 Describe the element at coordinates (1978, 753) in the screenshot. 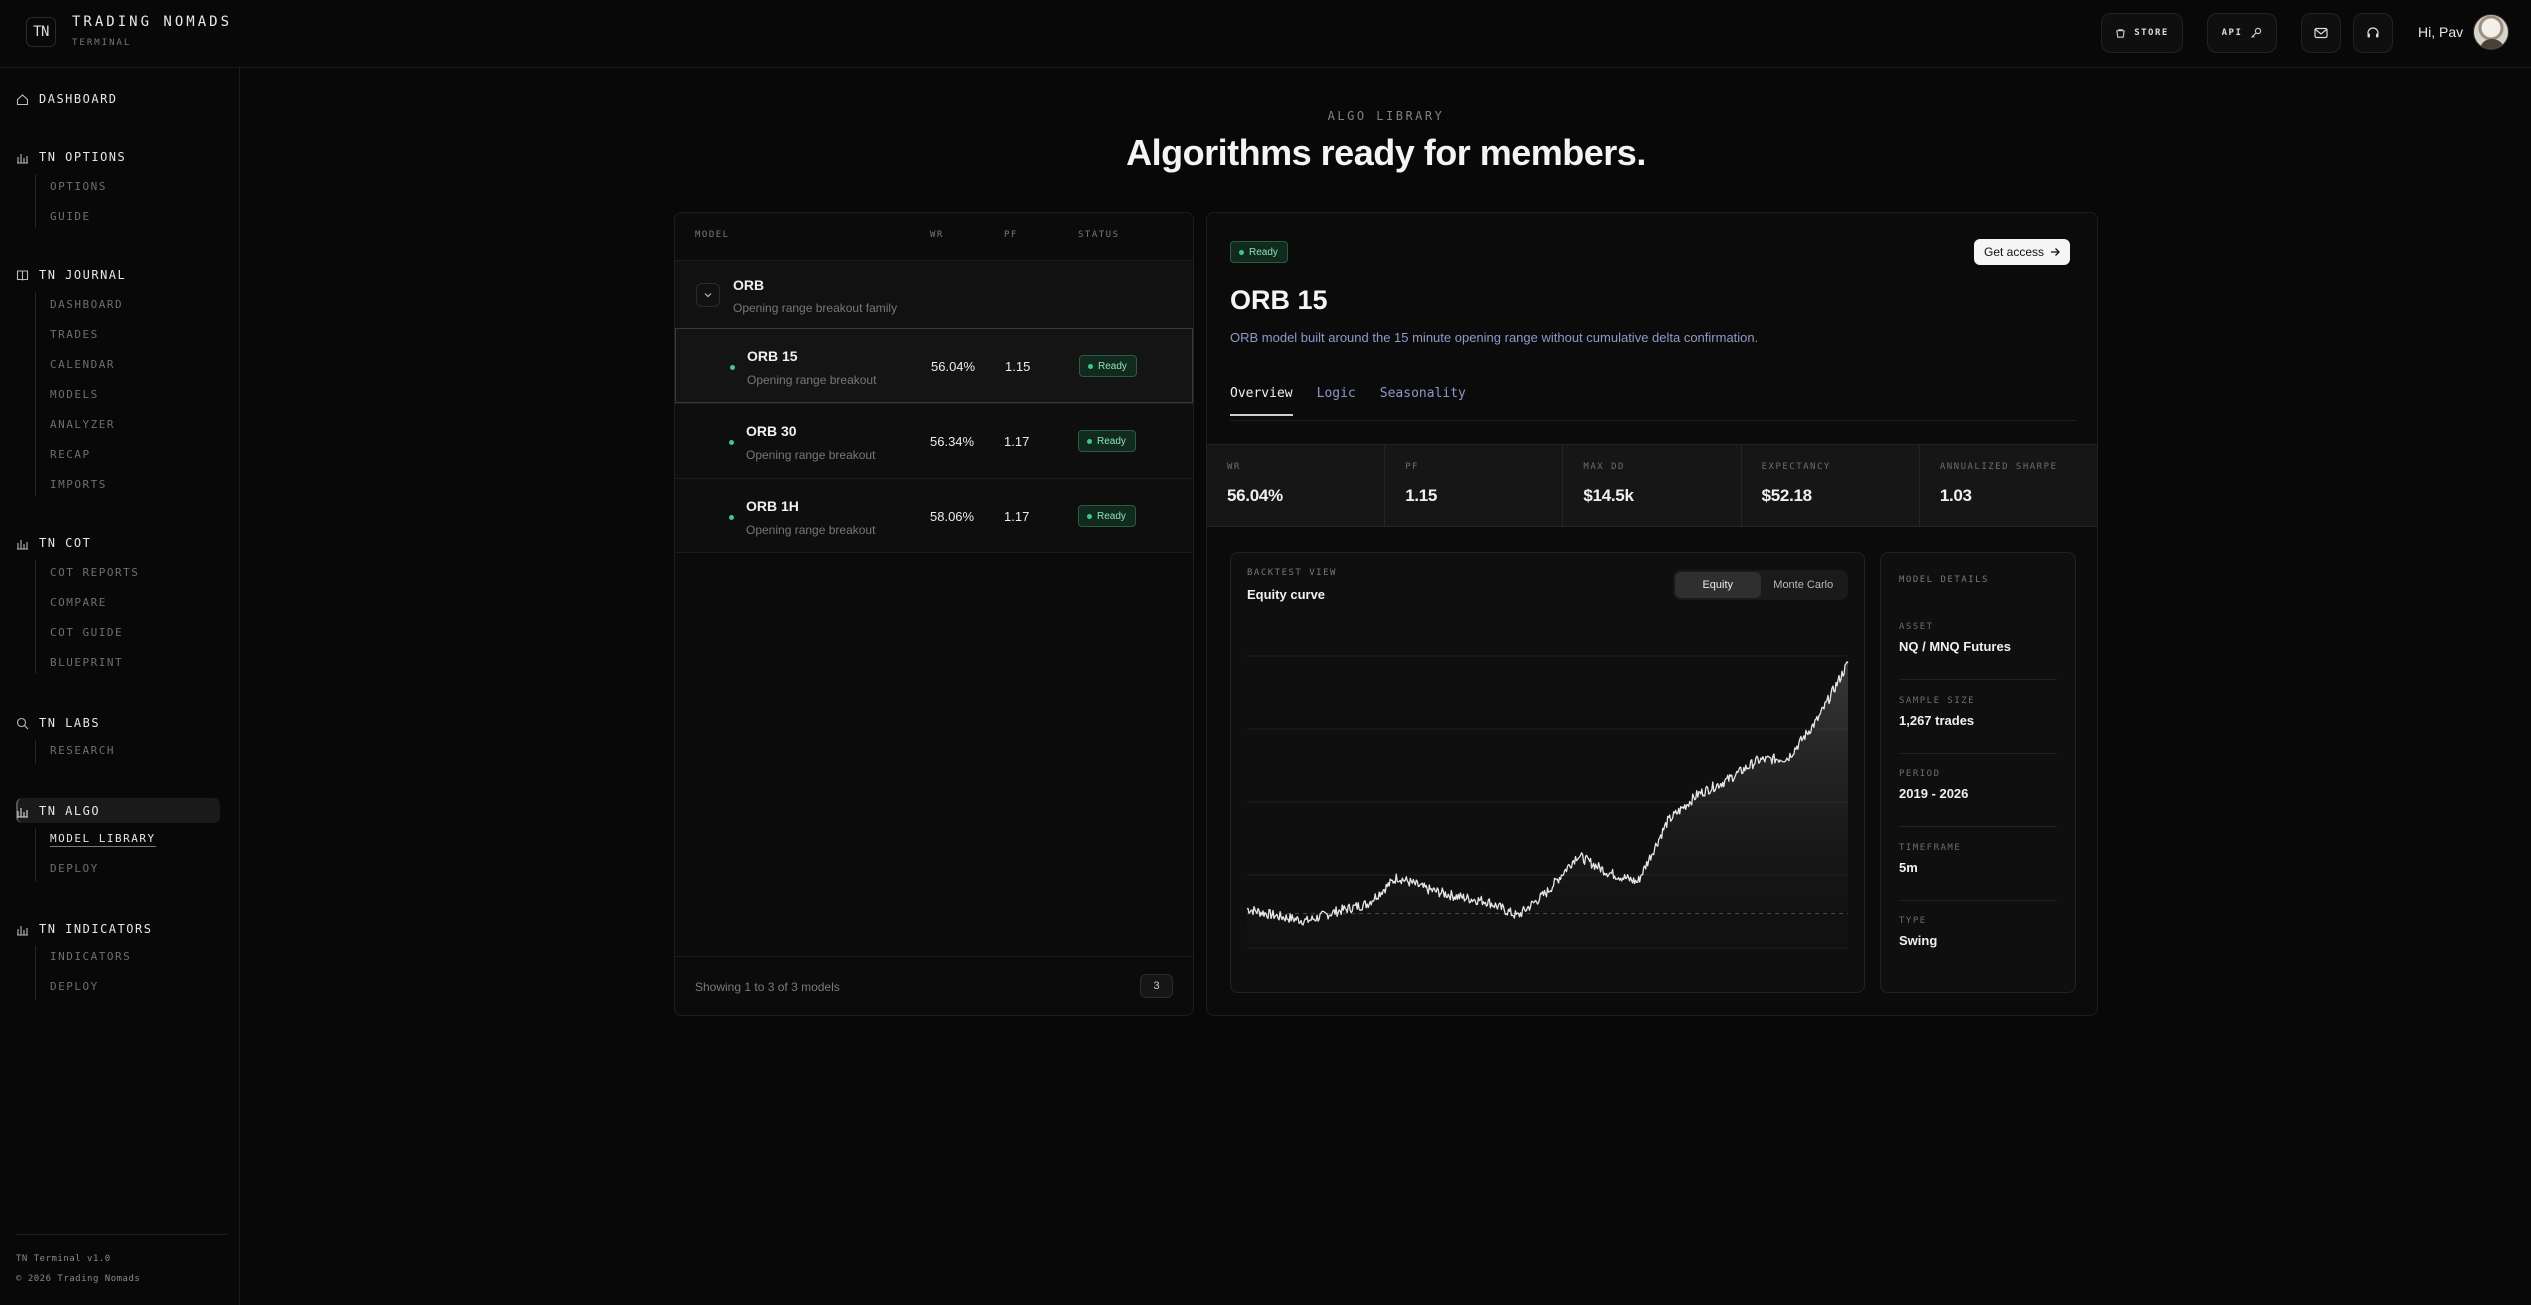

I see `detail-divider` at that location.